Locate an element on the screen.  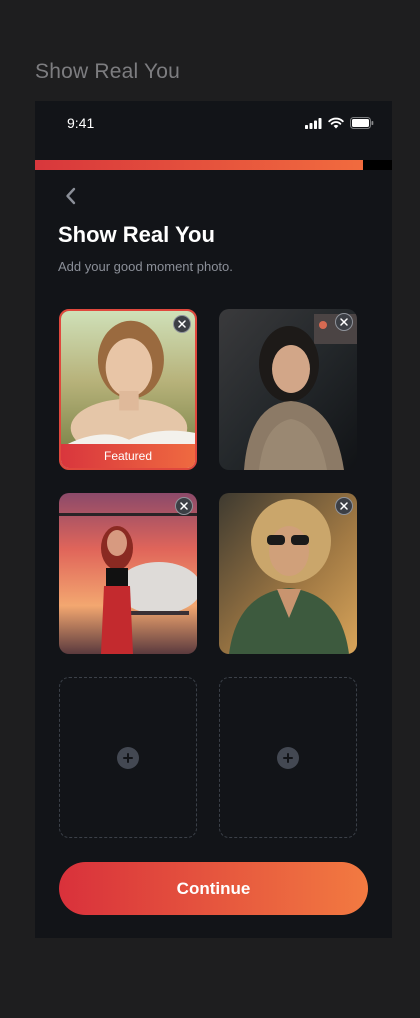
signal-icon is located at coordinates (313, 123).